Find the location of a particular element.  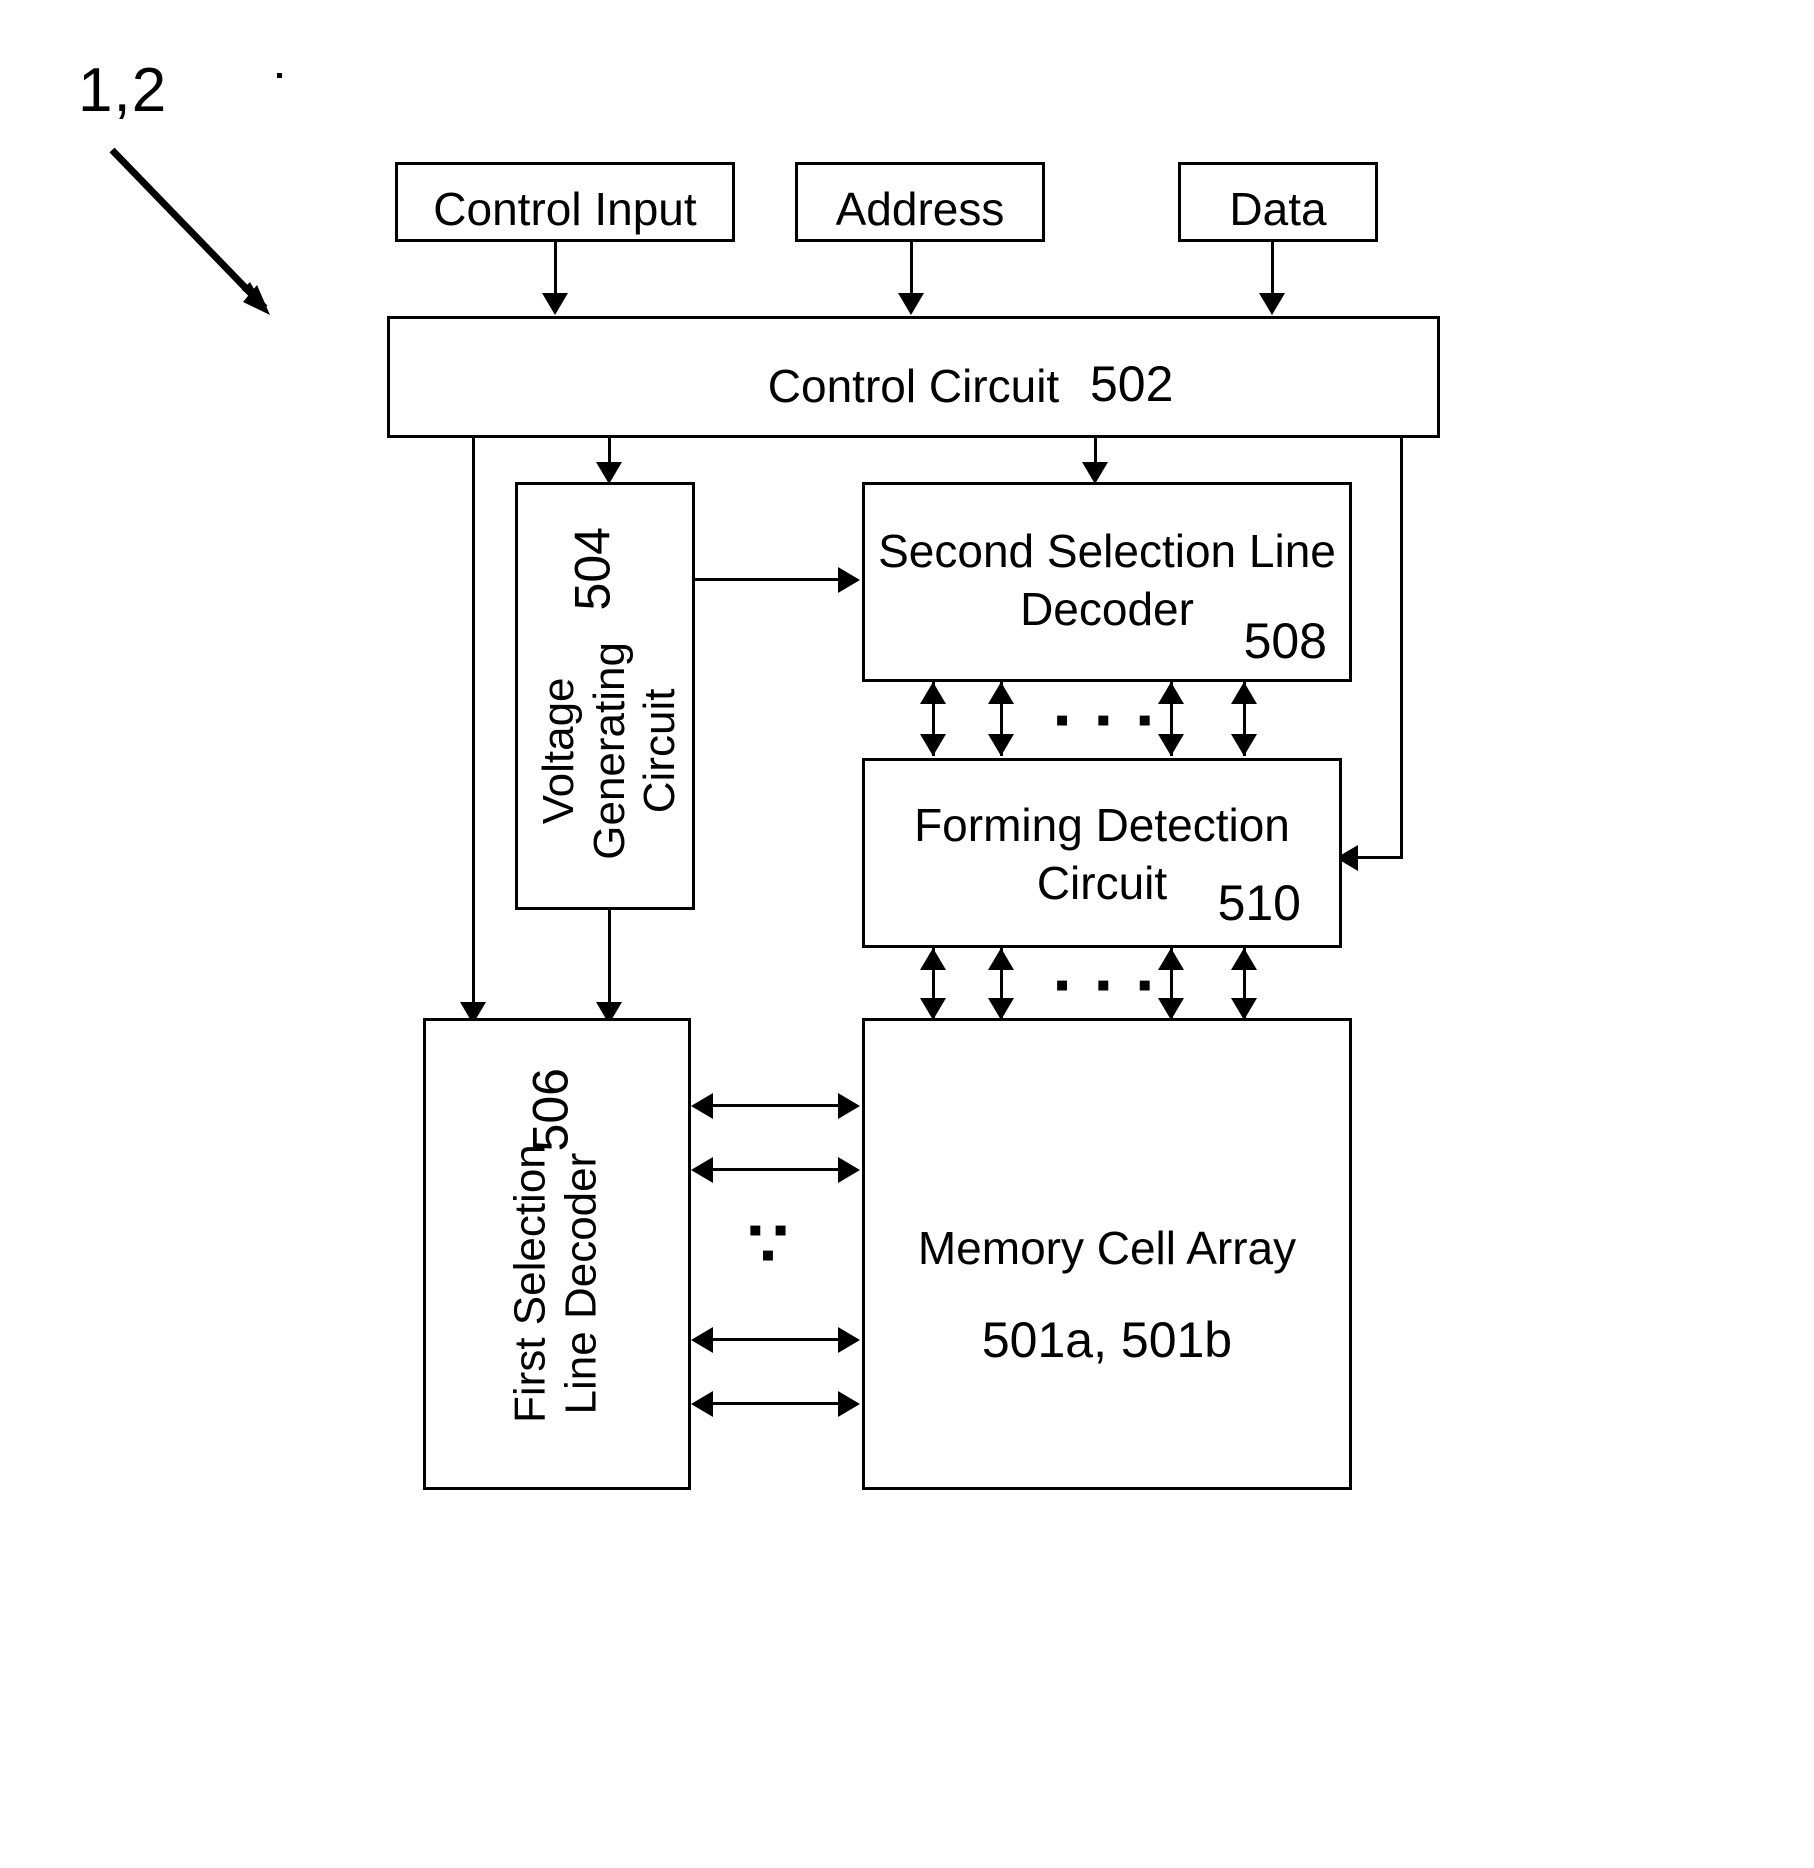

arrowhead-control-input is located at coordinates (555, 304).